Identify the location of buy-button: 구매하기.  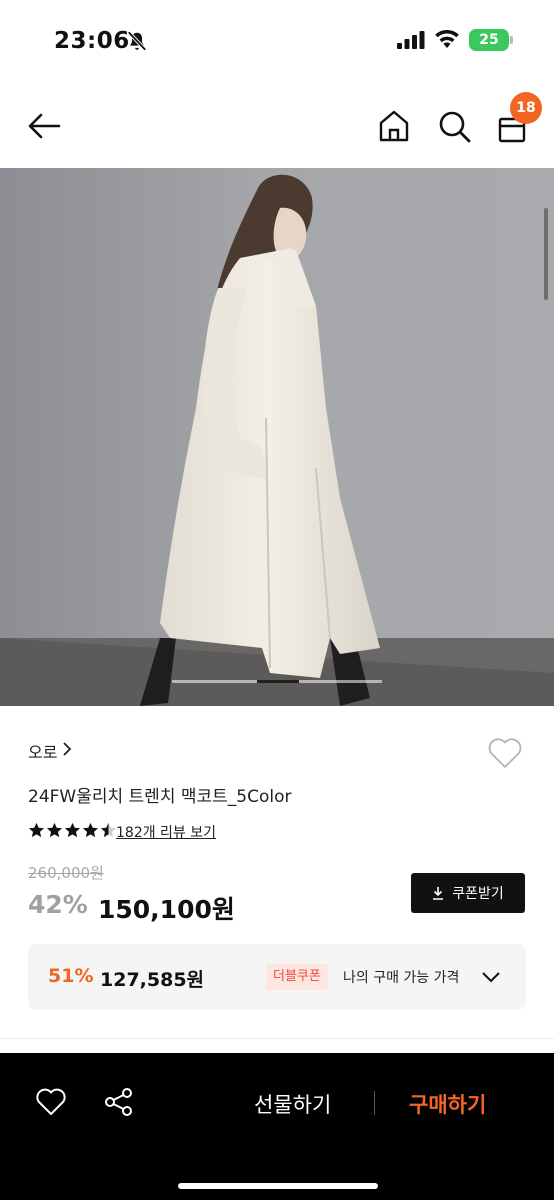
(447, 1104).